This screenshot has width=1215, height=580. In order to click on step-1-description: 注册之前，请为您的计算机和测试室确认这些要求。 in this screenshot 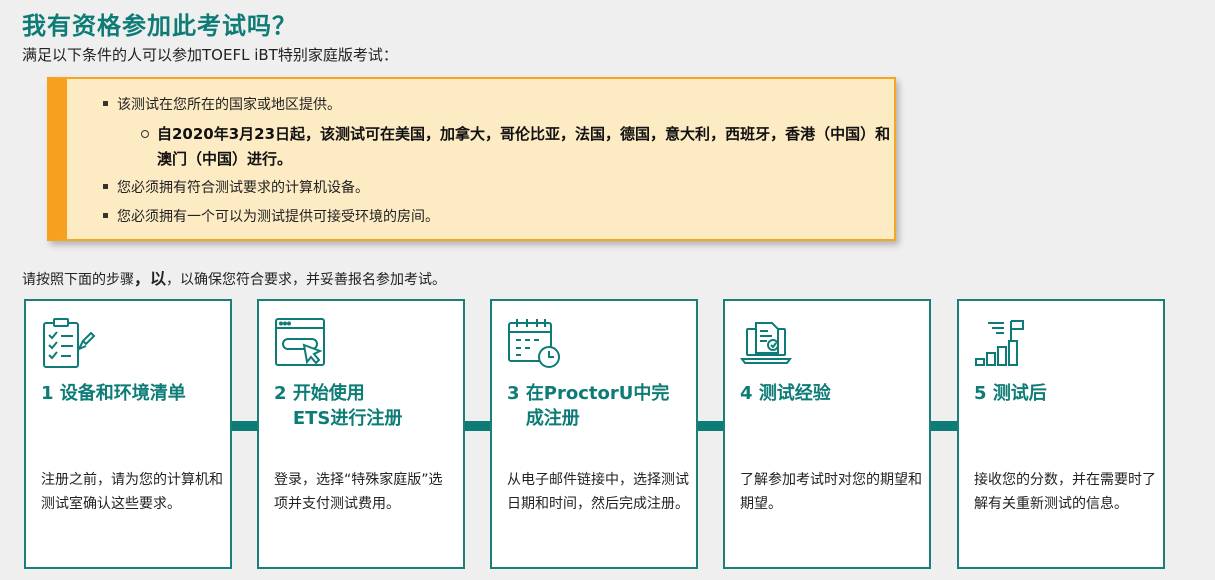, I will do `click(132, 492)`.